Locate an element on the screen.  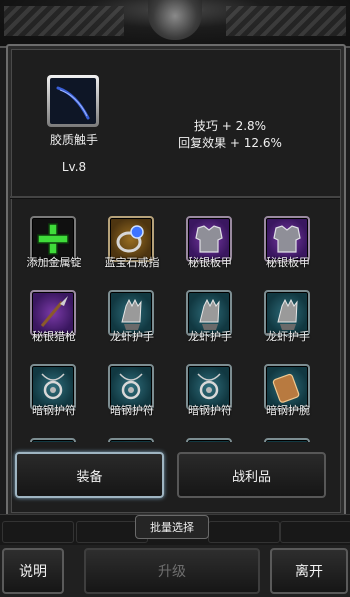
skull-ornament-icon is located at coordinates (175, 20).